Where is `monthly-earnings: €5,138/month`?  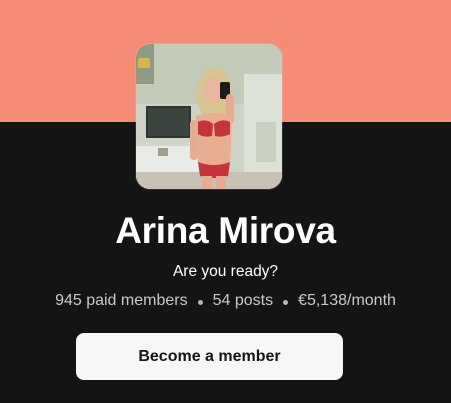 monthly-earnings: €5,138/month is located at coordinates (347, 300).